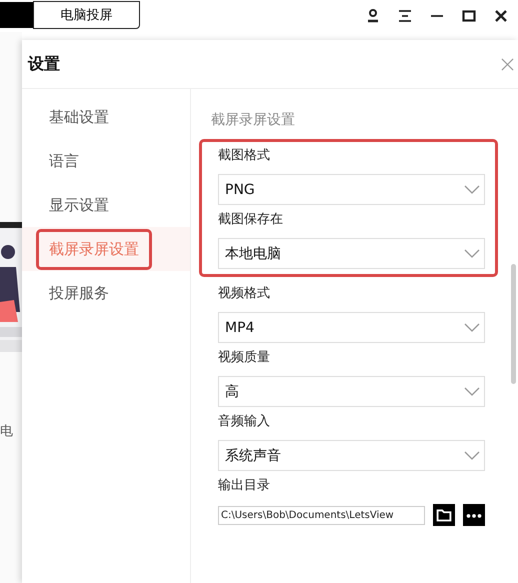  Describe the element at coordinates (351, 253) in the screenshot. I see `dropdown: 本地电脑` at that location.